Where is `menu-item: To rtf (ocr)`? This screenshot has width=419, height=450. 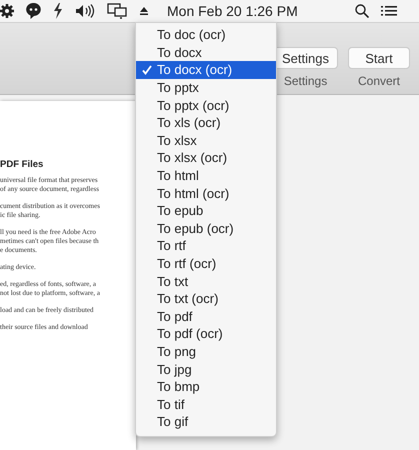 menu-item: To rtf (ocr) is located at coordinates (206, 263).